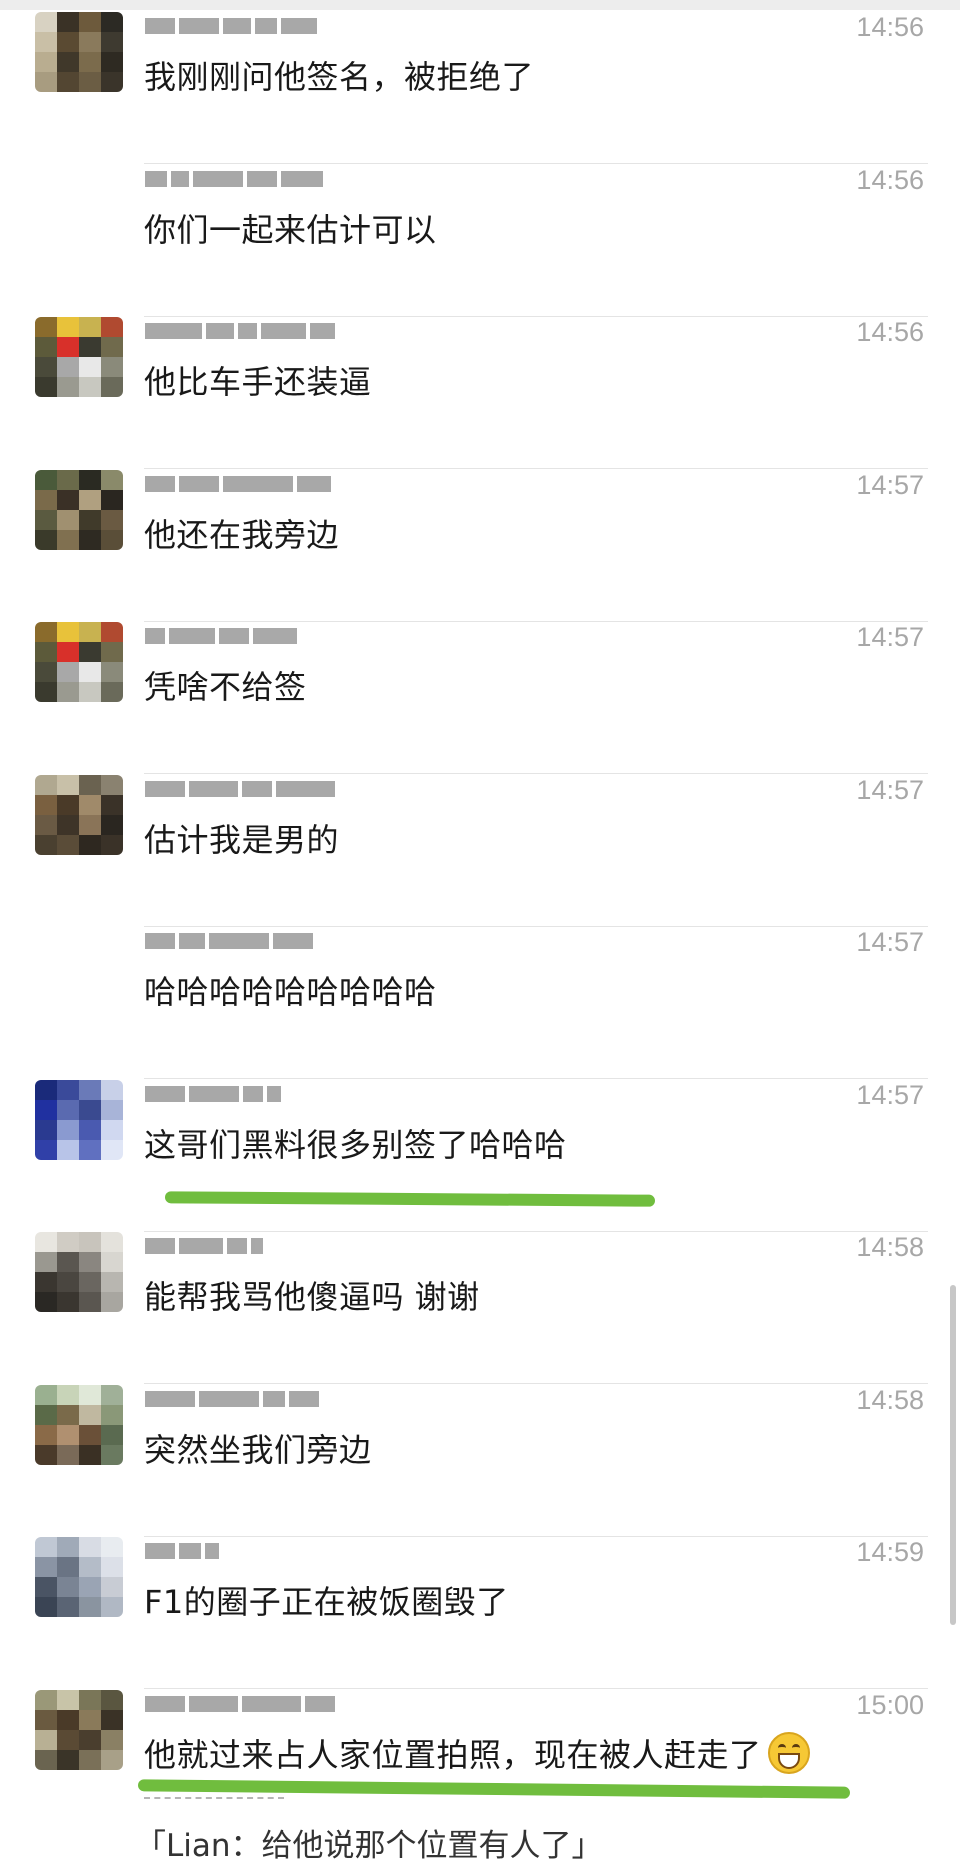  I want to click on message-text: 你们一起来估计可以, so click(290, 228).